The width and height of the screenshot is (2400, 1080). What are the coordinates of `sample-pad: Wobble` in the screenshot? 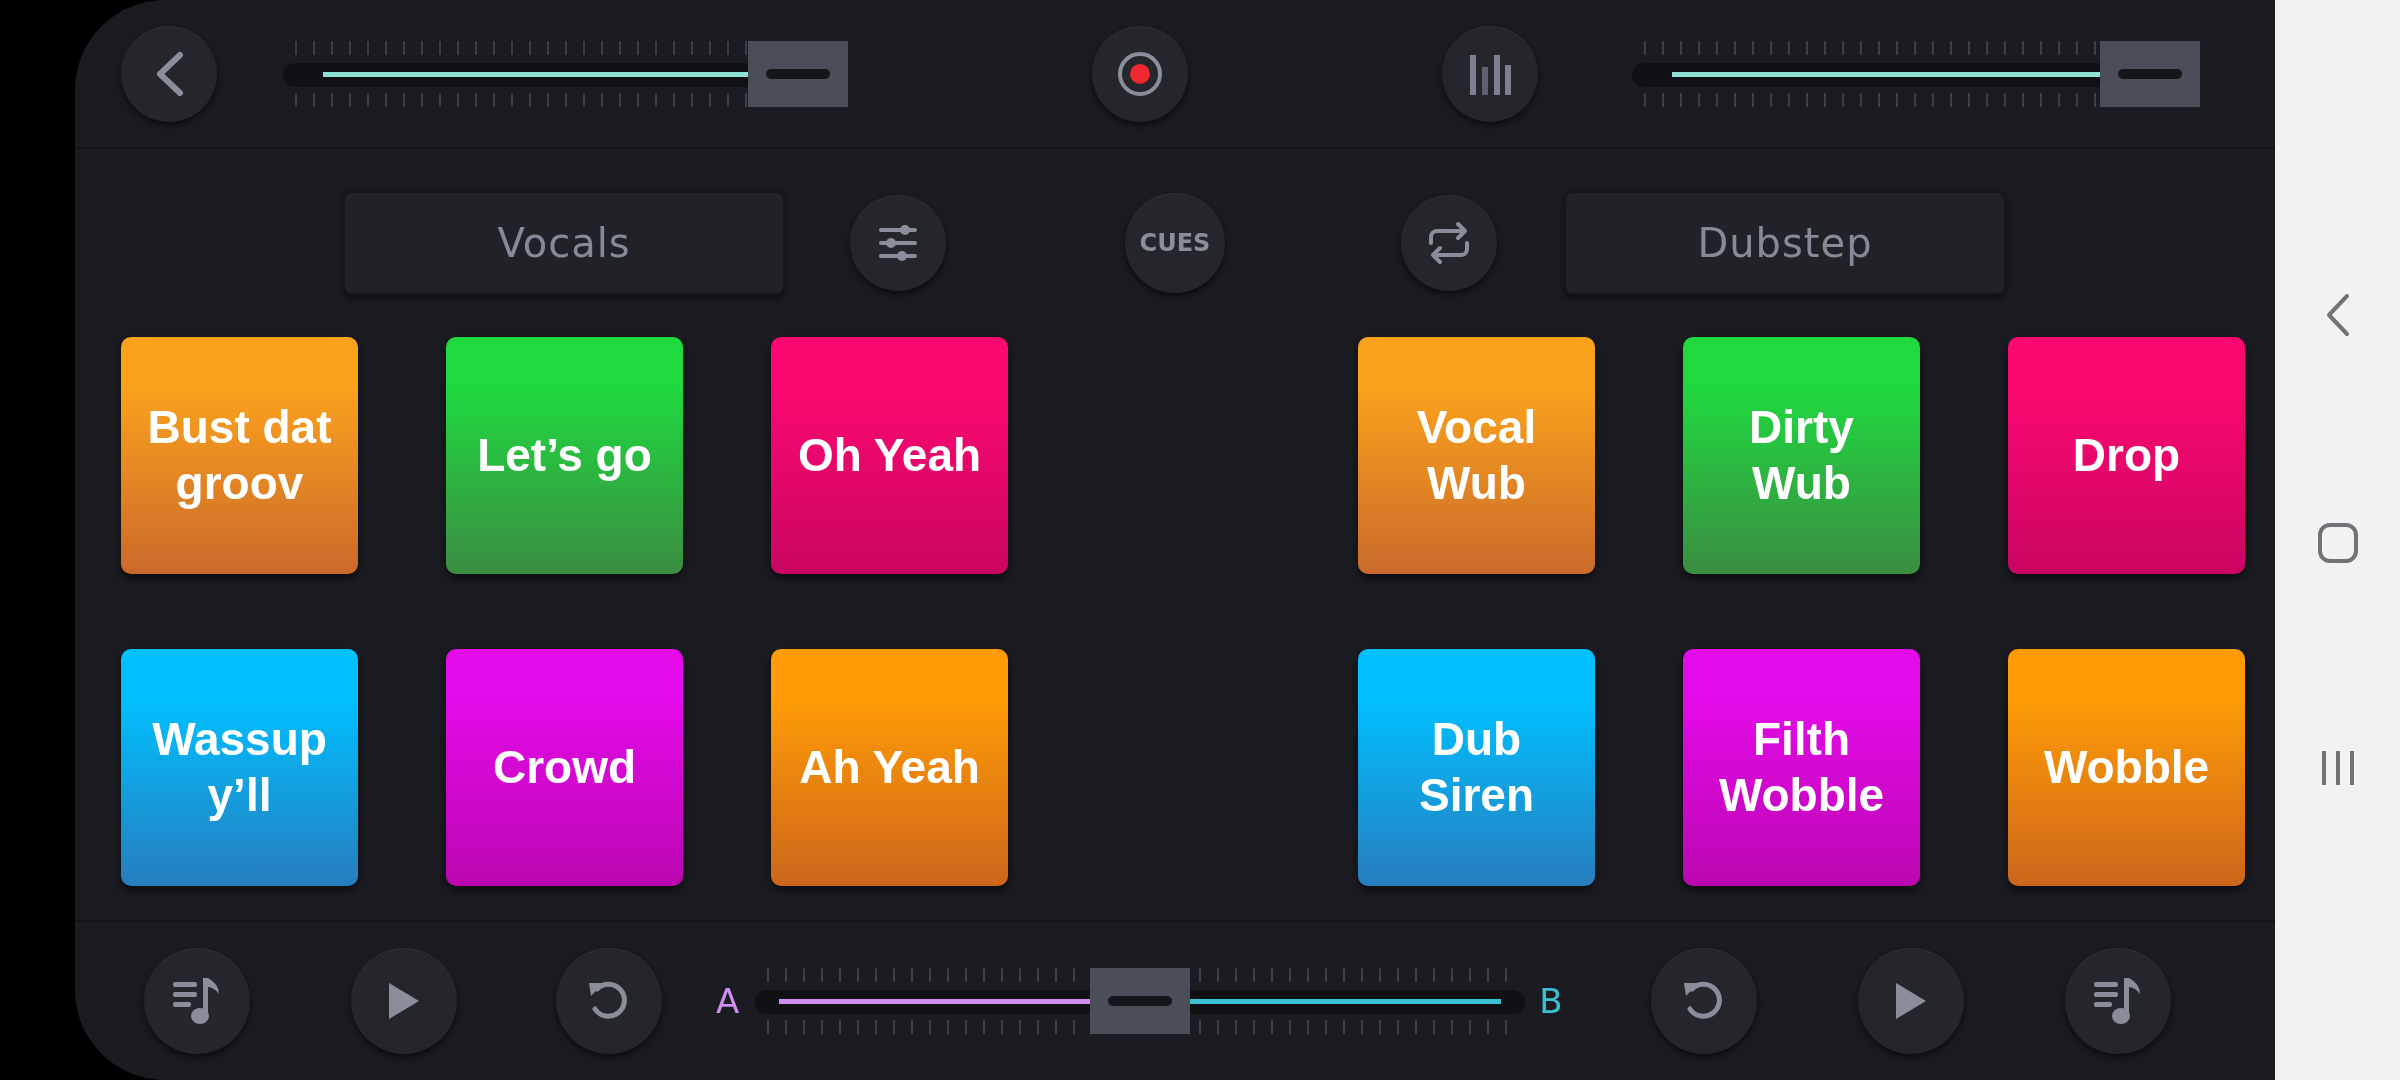 It's located at (2126, 767).